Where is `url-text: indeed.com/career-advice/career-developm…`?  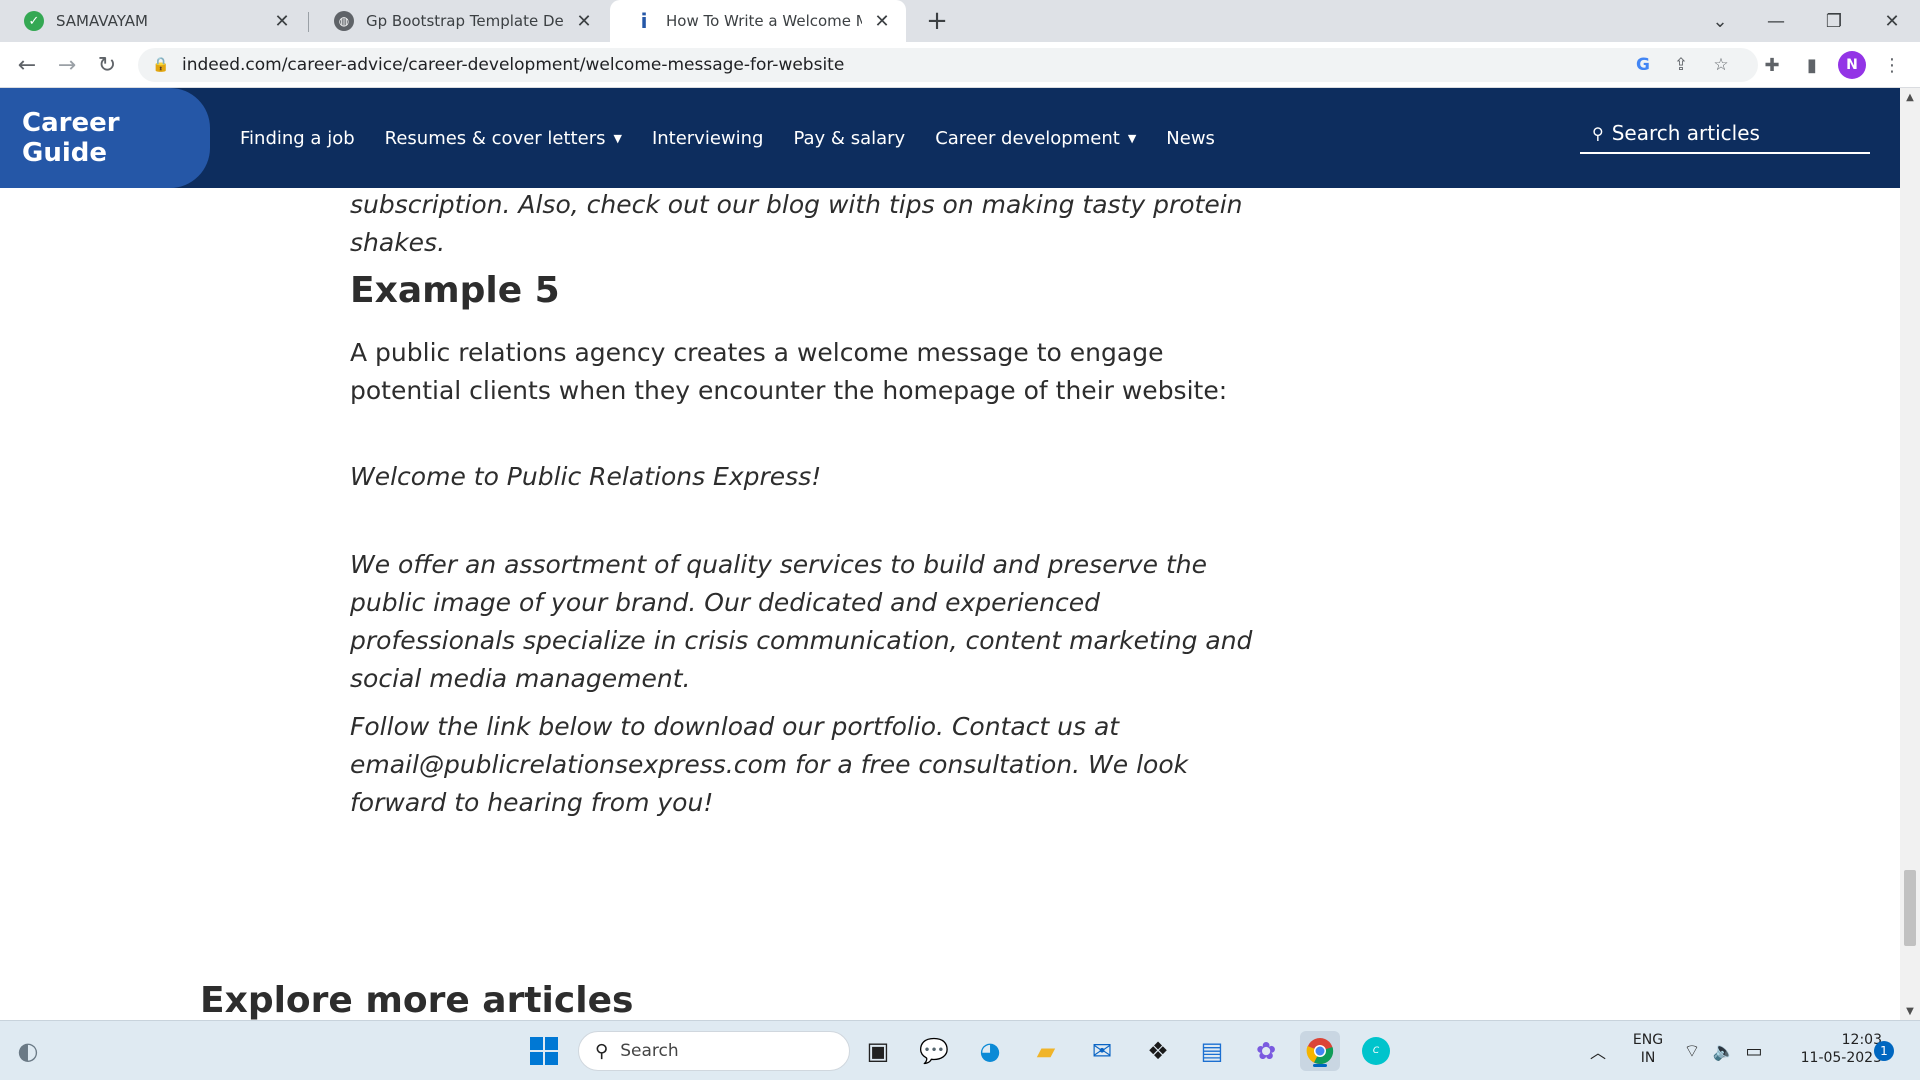
url-text: indeed.com/career-advice/career-developm… is located at coordinates (513, 65).